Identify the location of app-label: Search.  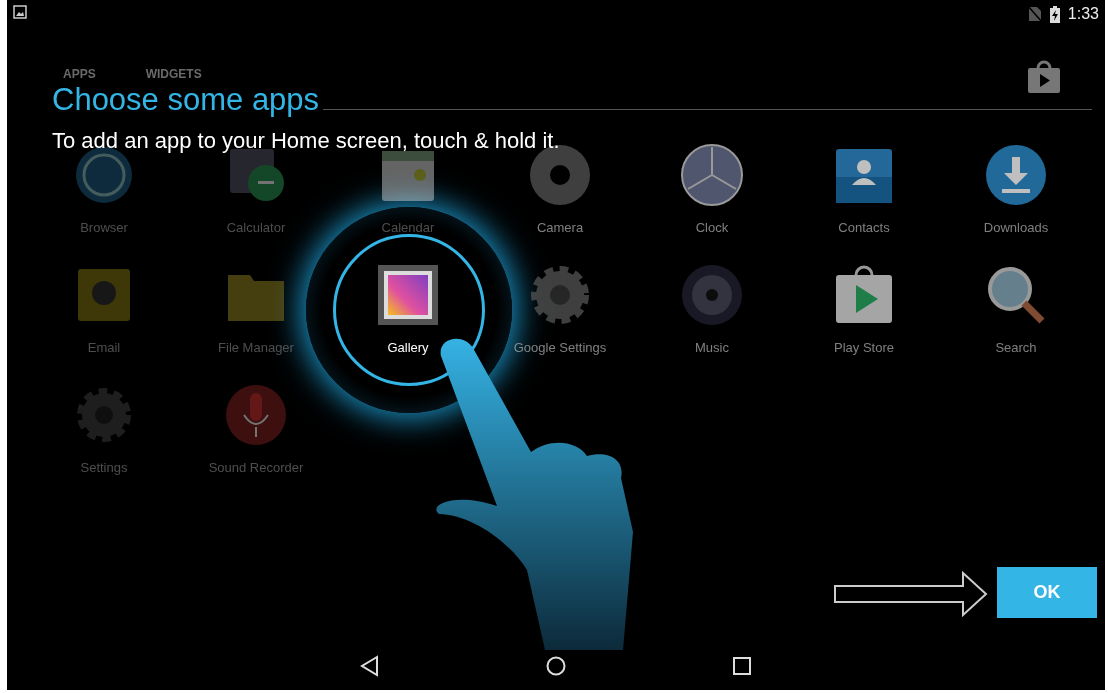
(1016, 347).